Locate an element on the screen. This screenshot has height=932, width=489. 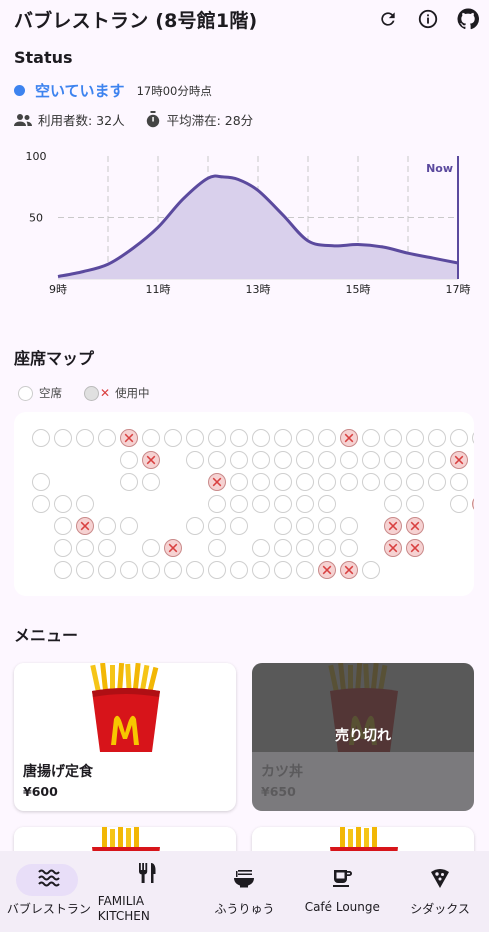
seat-grid is located at coordinates (253, 504).